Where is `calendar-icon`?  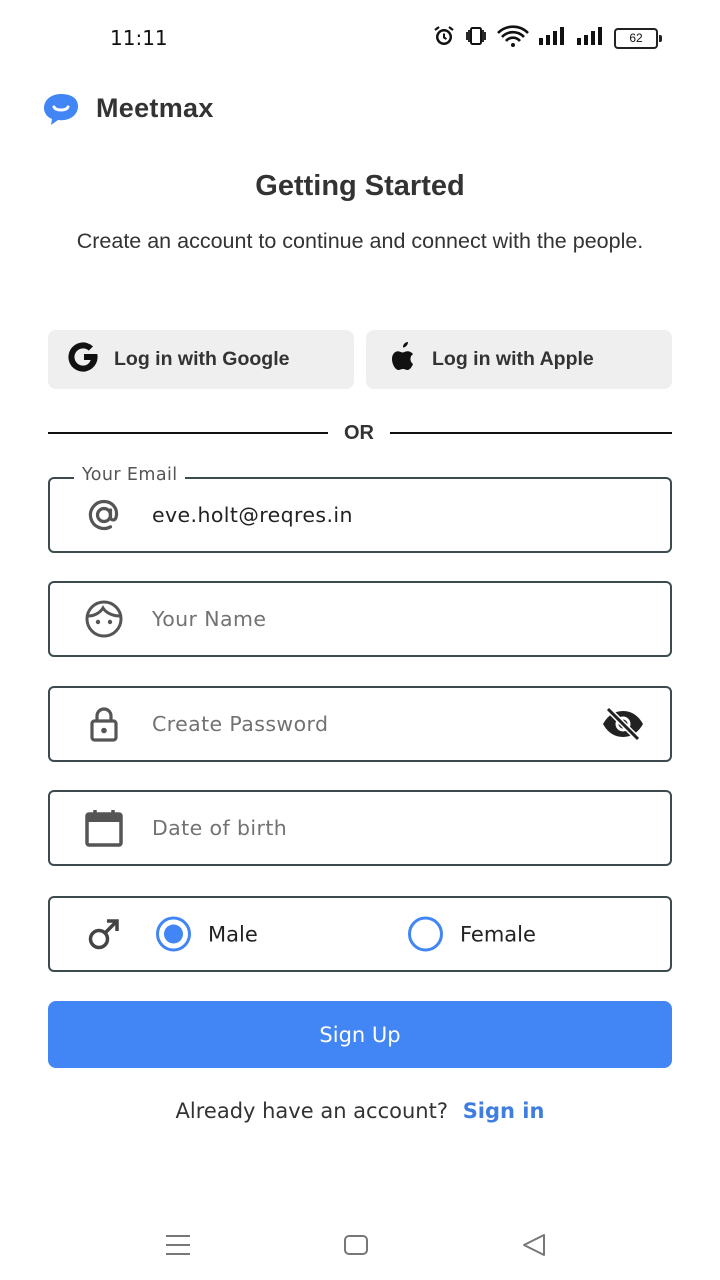
calendar-icon is located at coordinates (104, 828).